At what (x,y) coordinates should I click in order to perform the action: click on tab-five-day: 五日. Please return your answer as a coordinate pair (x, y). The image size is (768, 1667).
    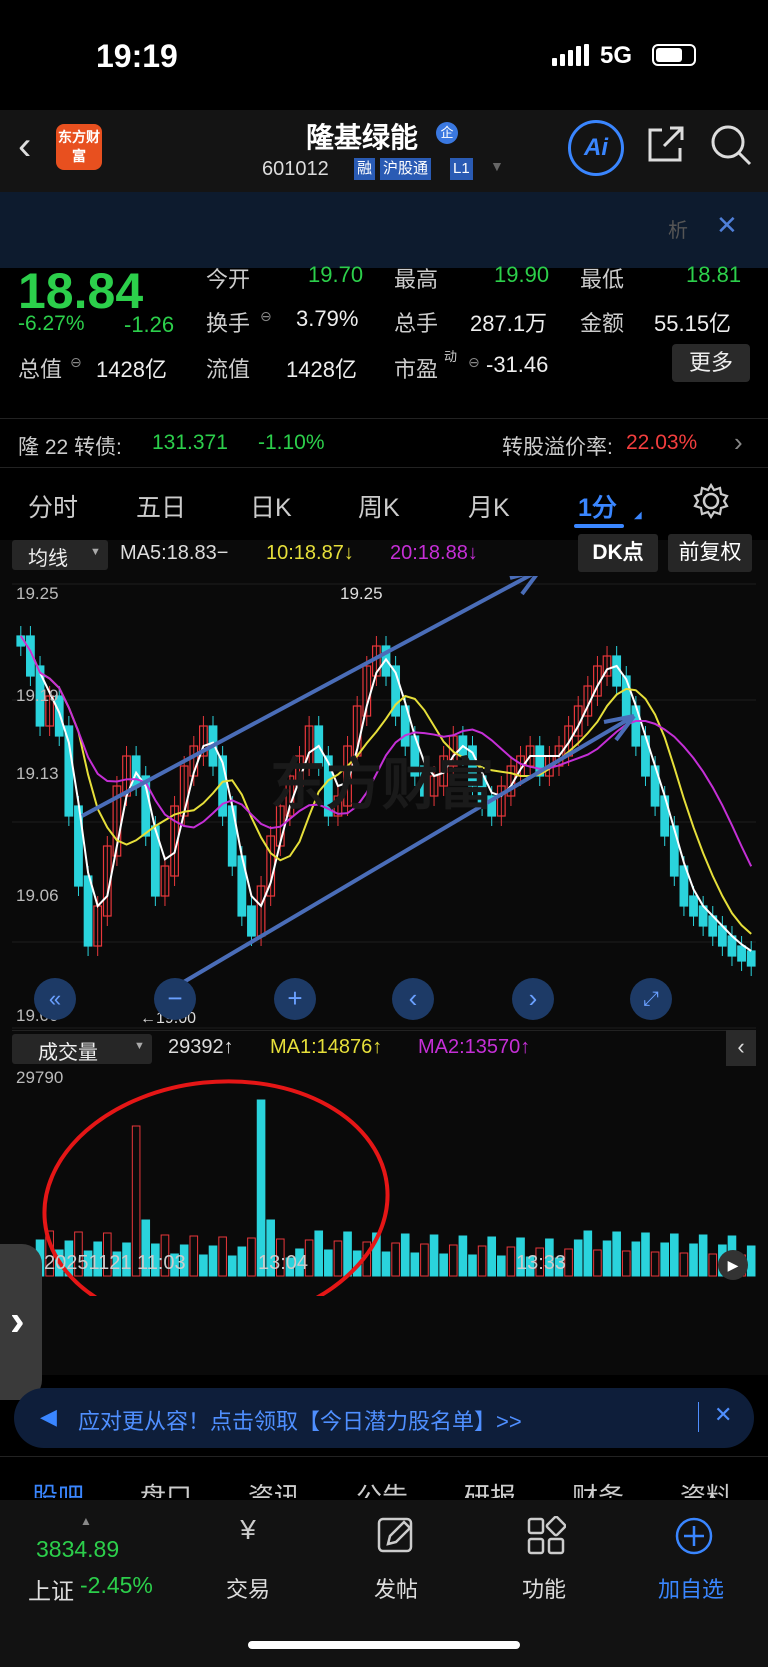
    Looking at the image, I should click on (161, 506).